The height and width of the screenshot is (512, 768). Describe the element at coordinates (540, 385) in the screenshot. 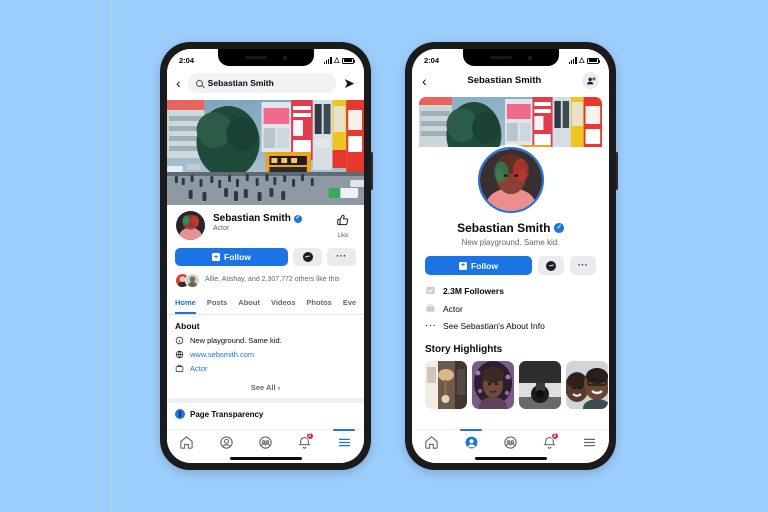

I see `highlight-bw-object` at that location.